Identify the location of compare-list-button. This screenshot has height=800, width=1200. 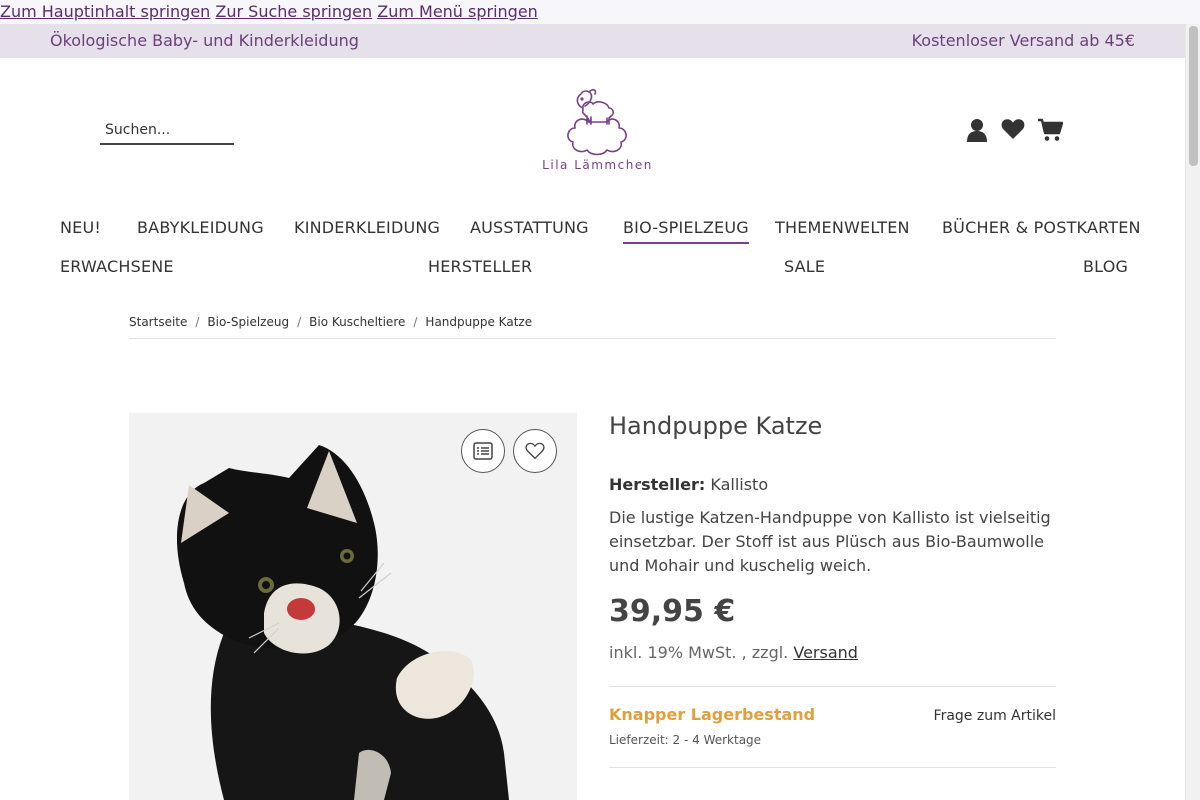
(483, 451).